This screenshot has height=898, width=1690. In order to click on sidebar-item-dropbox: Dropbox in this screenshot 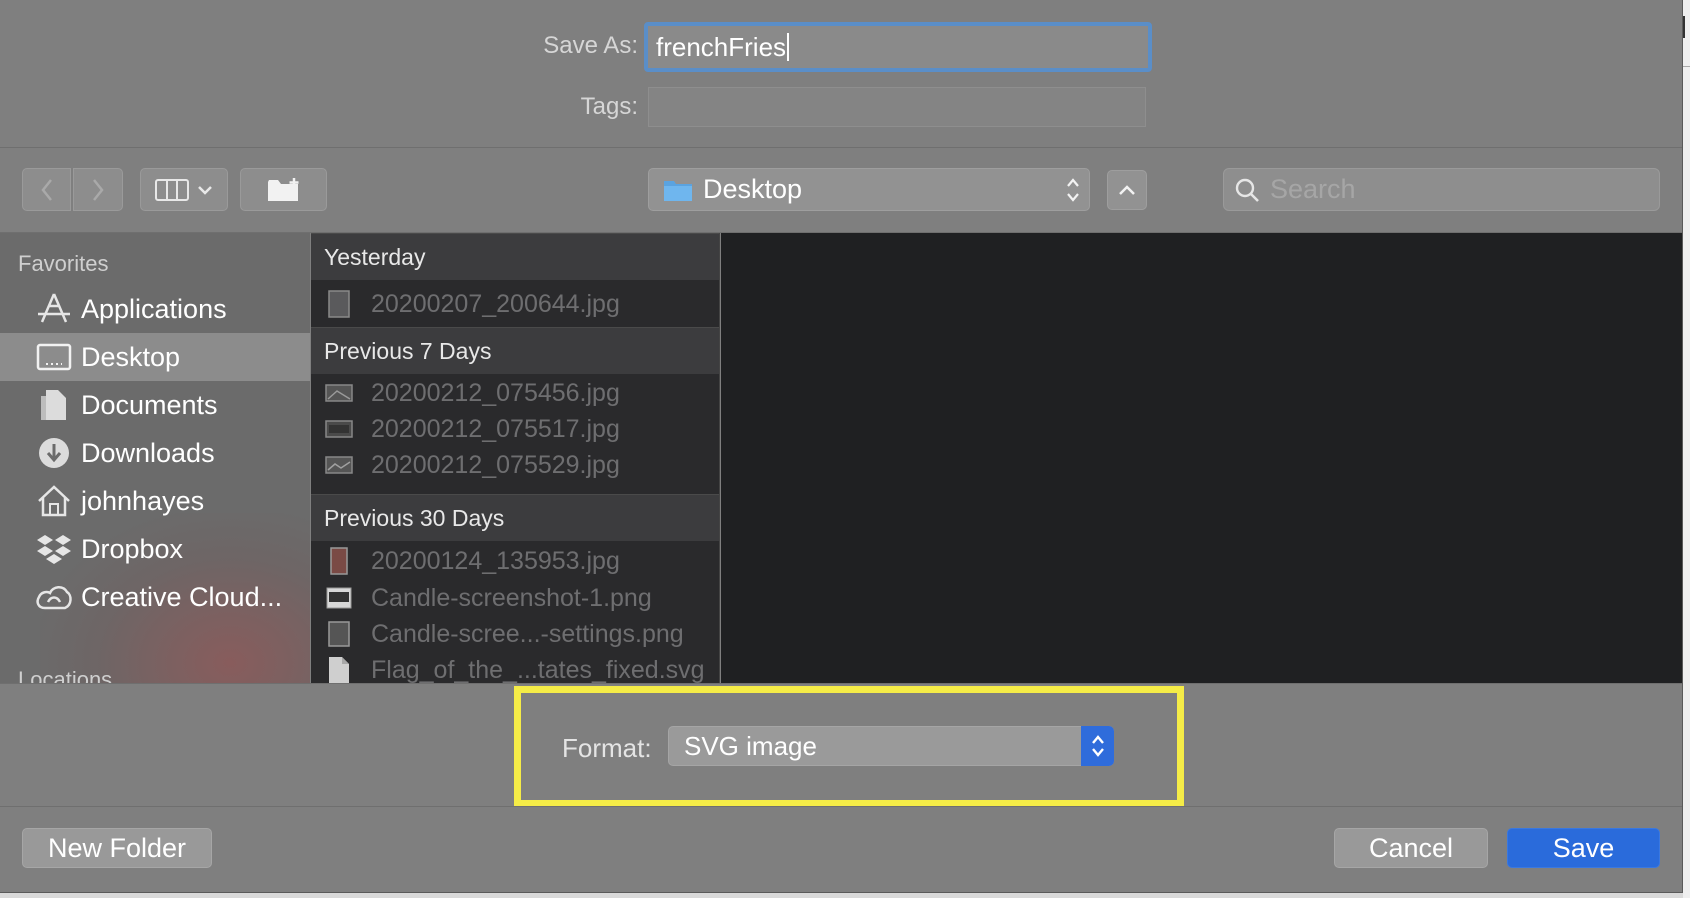, I will do `click(155, 549)`.